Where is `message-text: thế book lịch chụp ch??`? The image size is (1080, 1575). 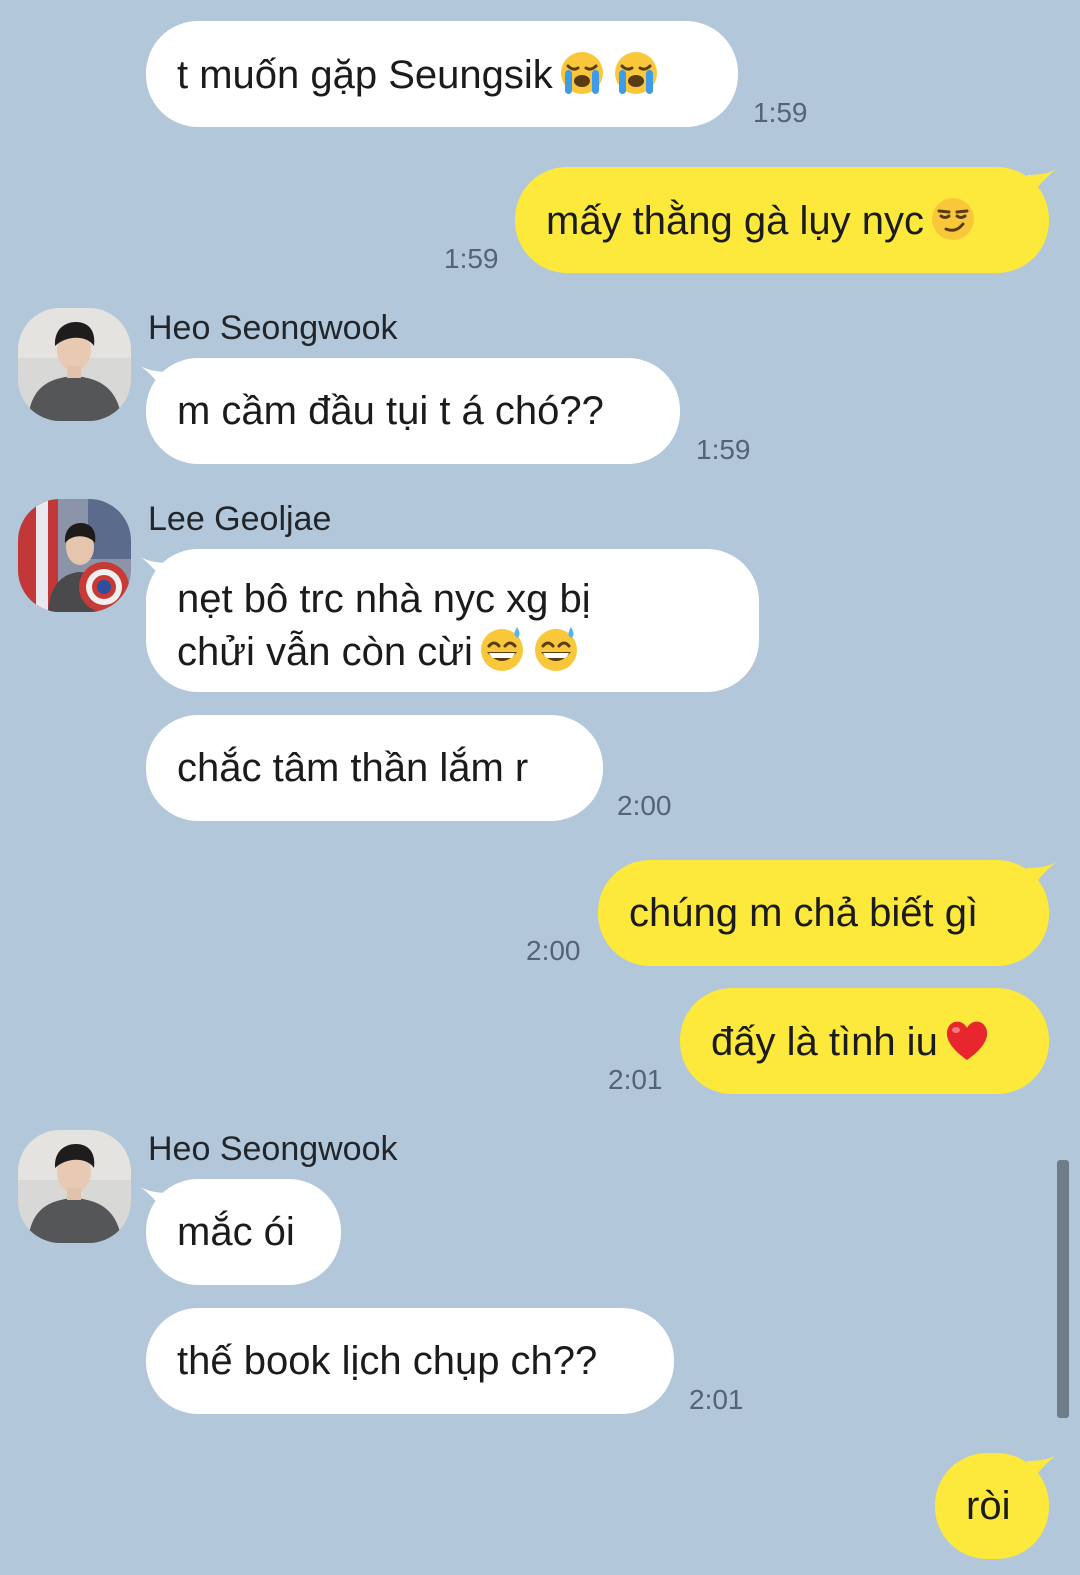
message-text: thế book lịch chụp ch?? is located at coordinates (387, 1361).